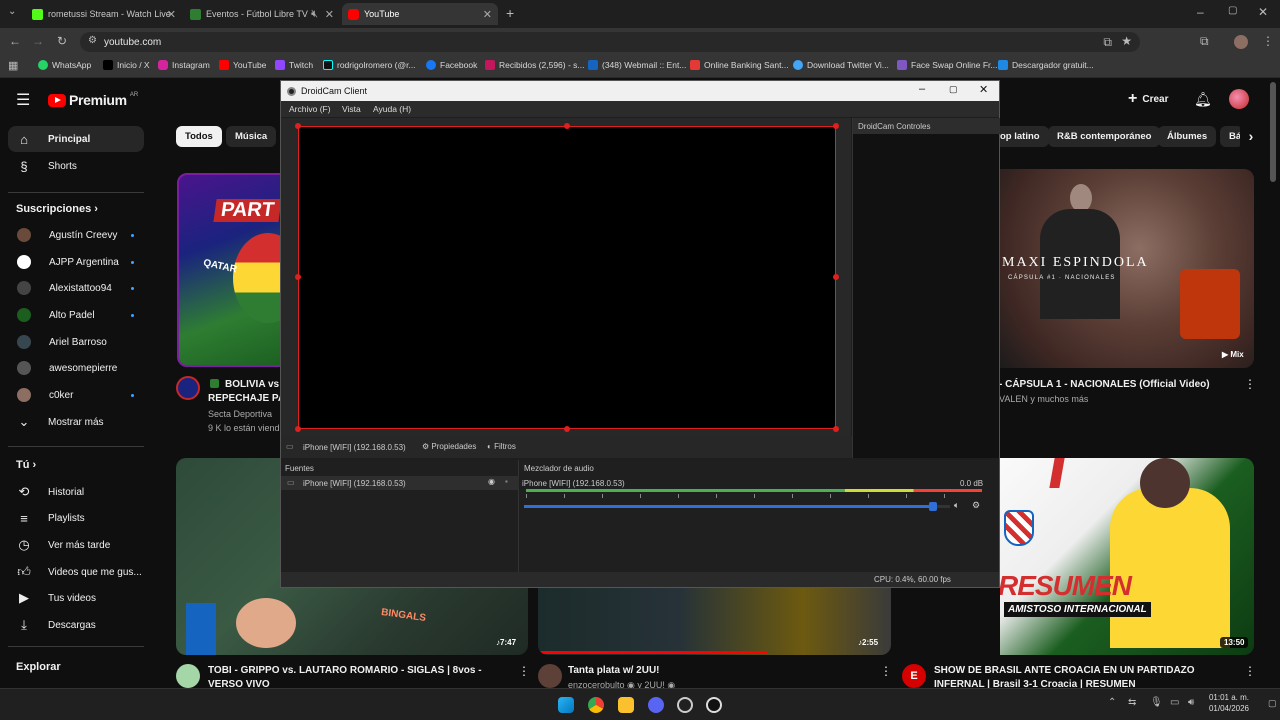 The image size is (1280, 720). What do you see at coordinates (626, 705) in the screenshot?
I see `file-explorer-icon` at bounding box center [626, 705].